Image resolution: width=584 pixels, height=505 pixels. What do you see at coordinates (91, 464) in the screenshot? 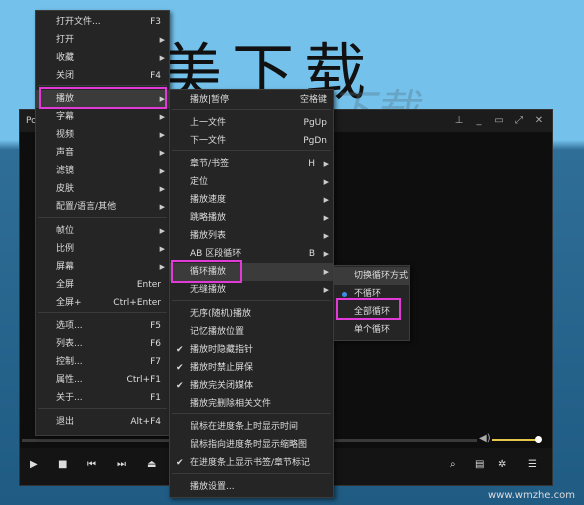
I see `prev-icon: ⏮` at bounding box center [91, 464].